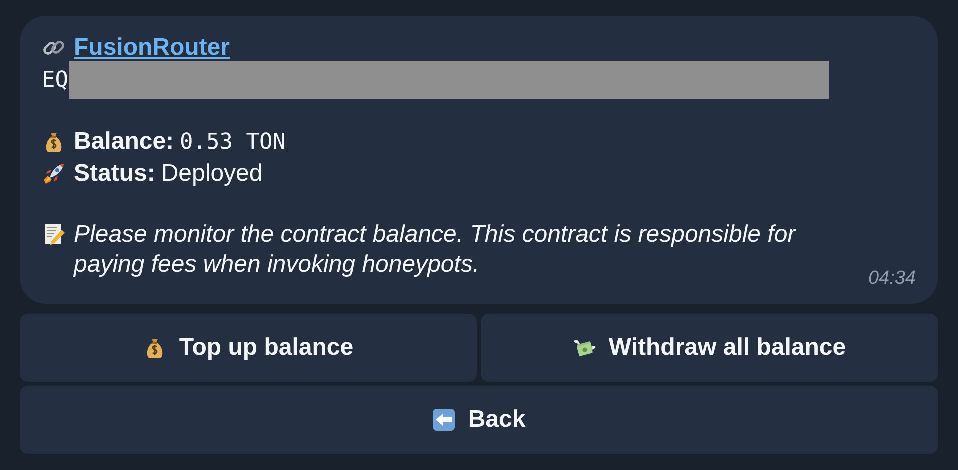  What do you see at coordinates (436, 250) in the screenshot?
I see `note-text: Please monitor the contract balance. This contract is responsible for paying fees when invoking honeypots.` at bounding box center [436, 250].